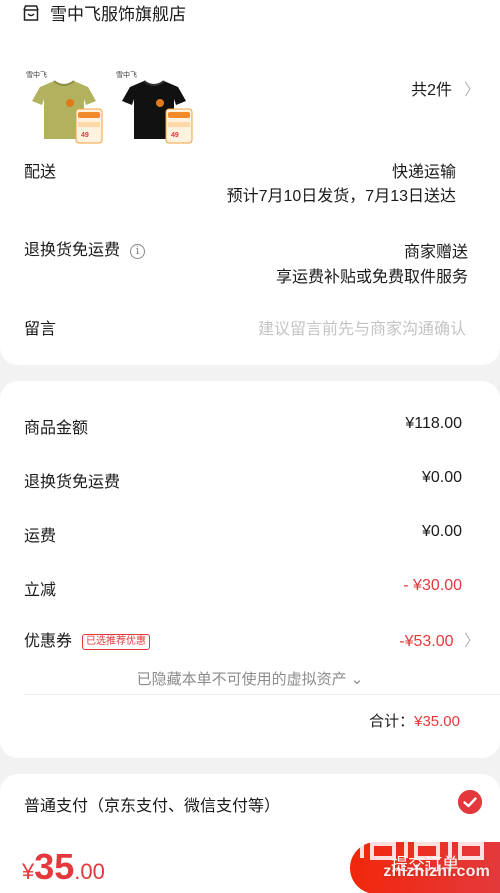  Describe the element at coordinates (423, 172) in the screenshot. I see `delivery-method: 快递运输` at that location.